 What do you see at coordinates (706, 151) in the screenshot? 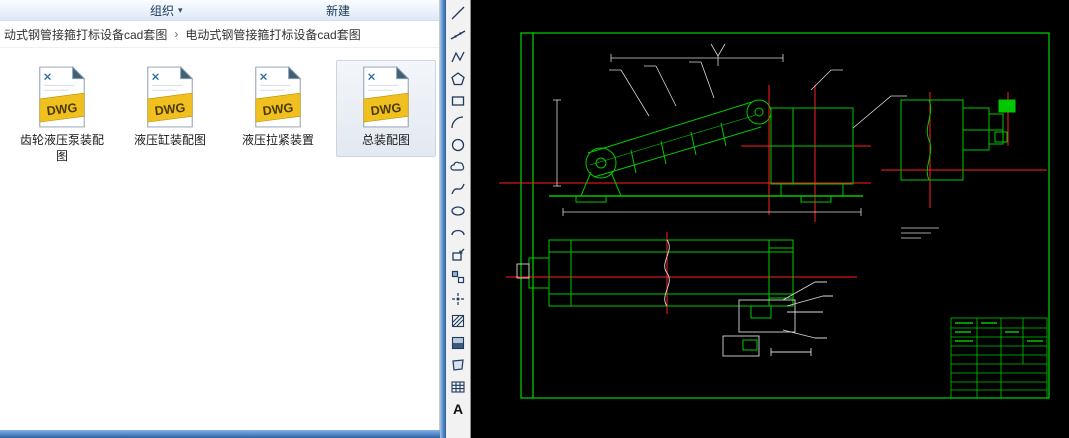
I see `side-view` at bounding box center [706, 151].